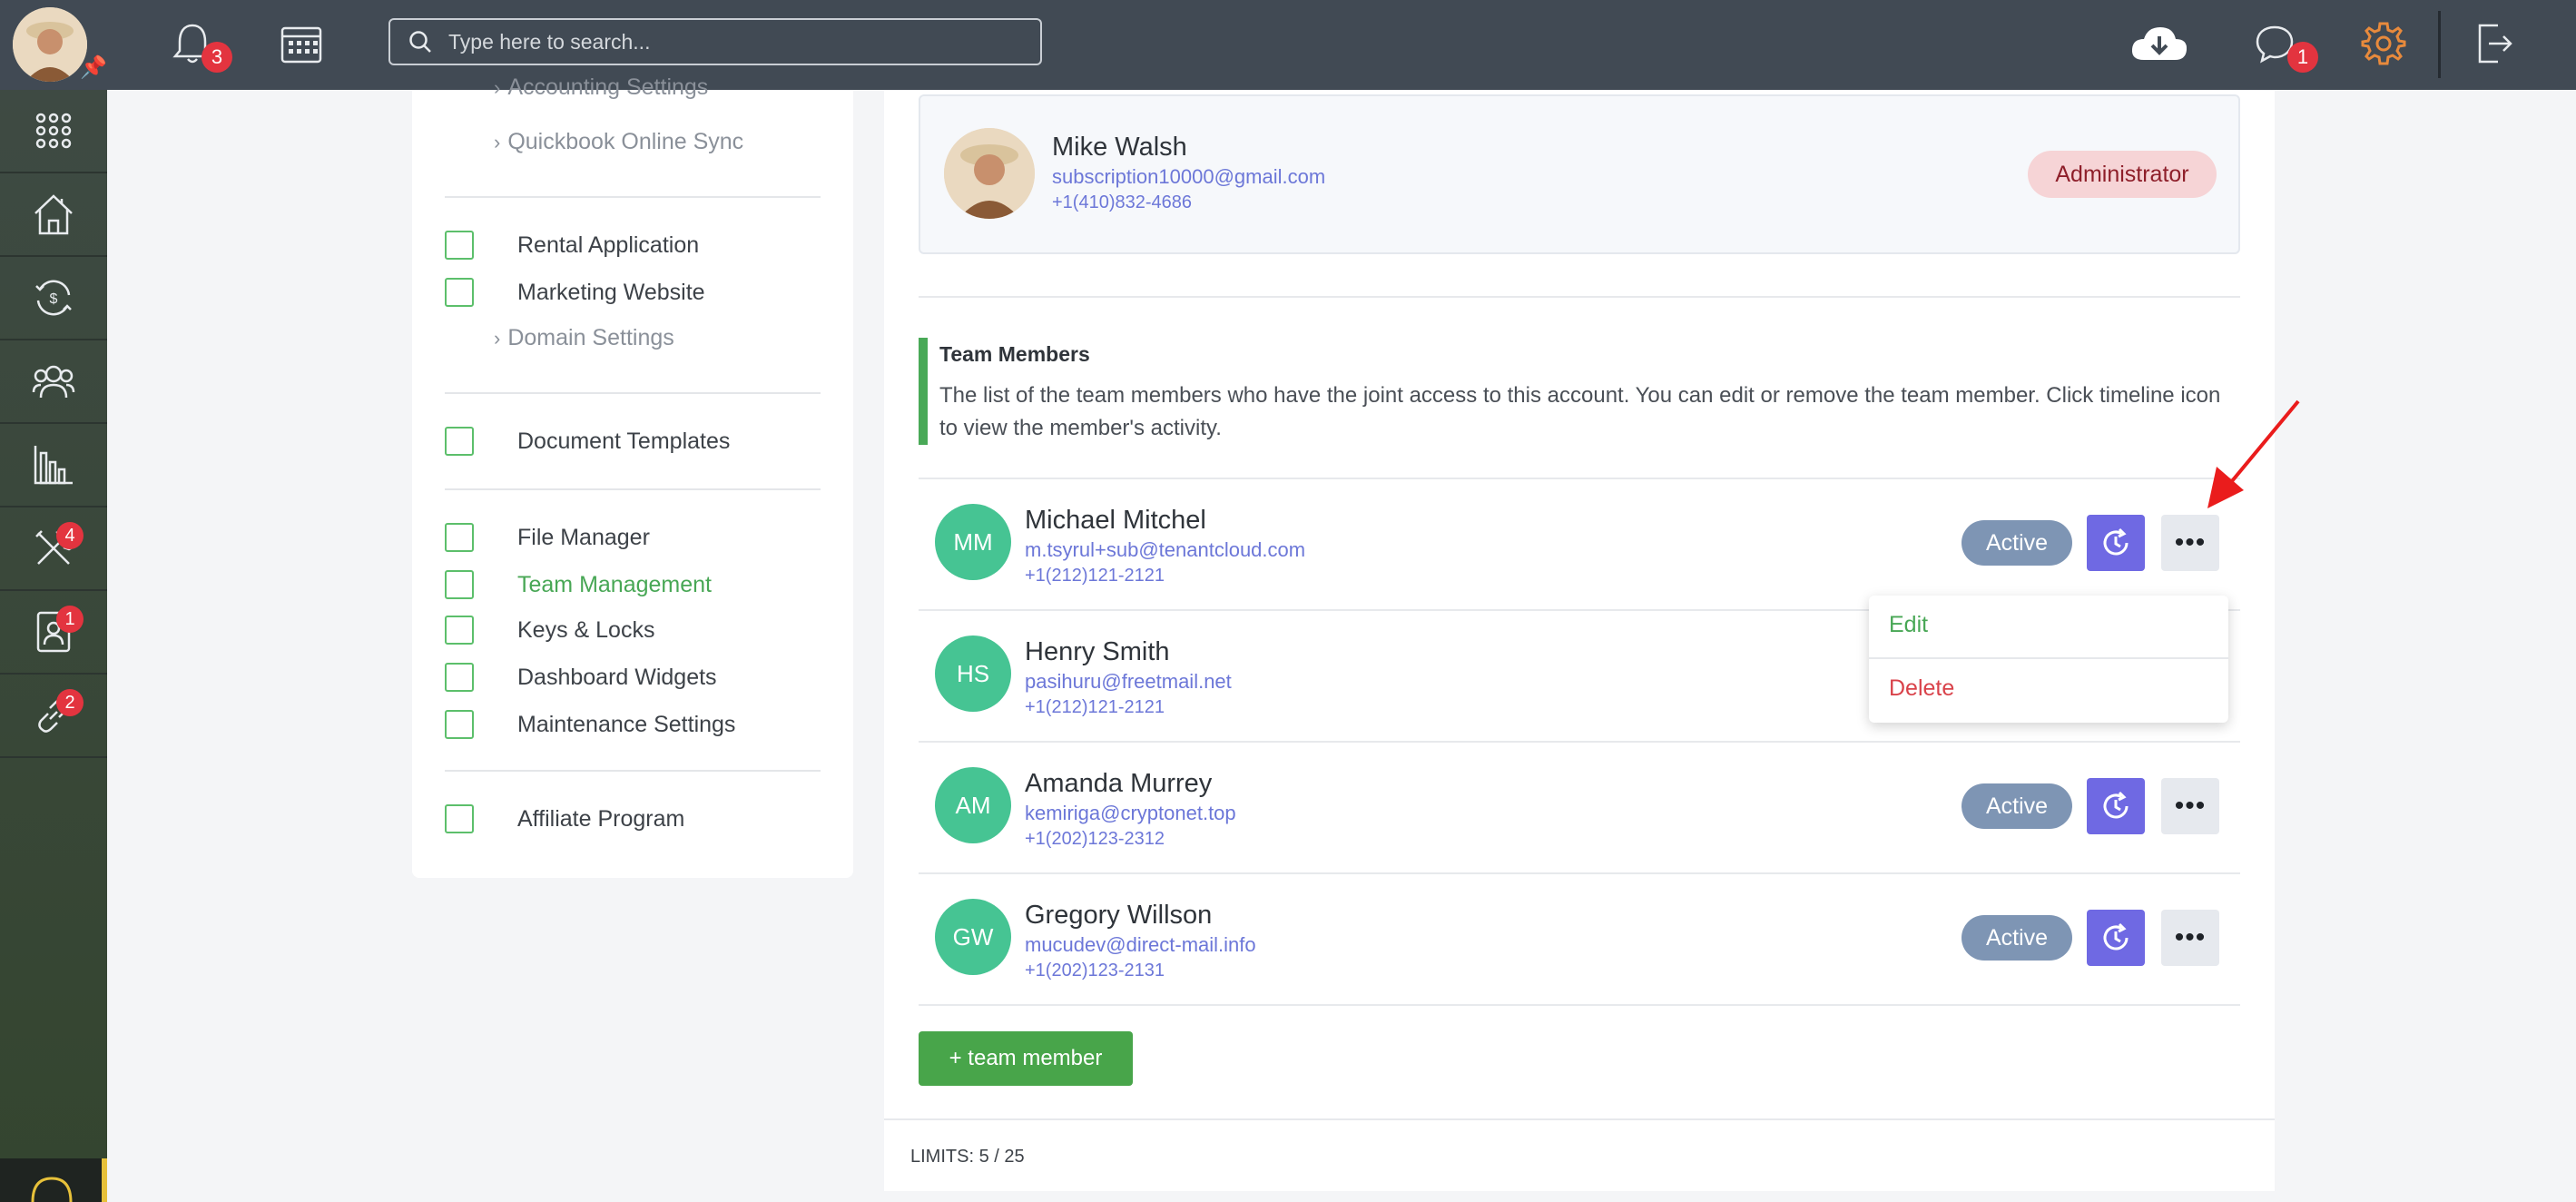  I want to click on maintenance-badge: 4, so click(70, 535).